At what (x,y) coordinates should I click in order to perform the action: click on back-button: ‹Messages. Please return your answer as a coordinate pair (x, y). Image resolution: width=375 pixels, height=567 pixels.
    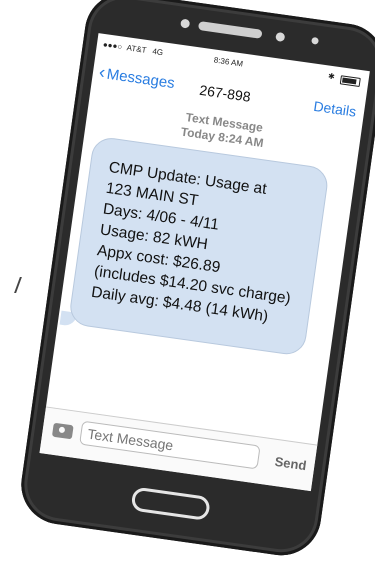
    Looking at the image, I should click on (137, 77).